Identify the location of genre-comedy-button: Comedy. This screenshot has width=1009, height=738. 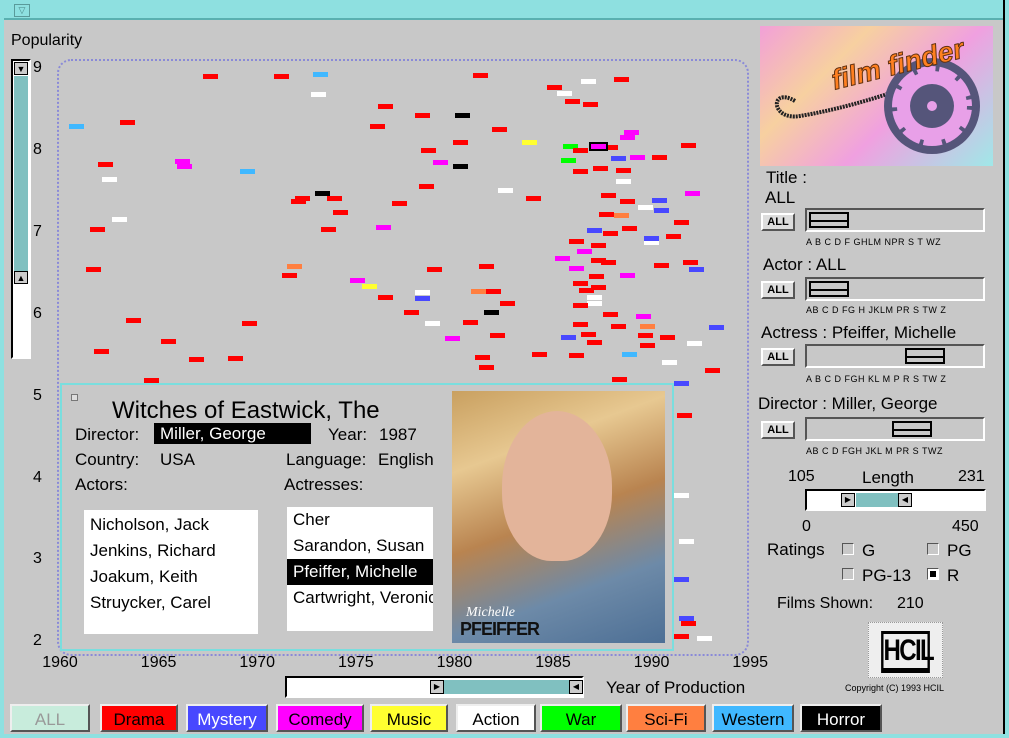
(320, 718).